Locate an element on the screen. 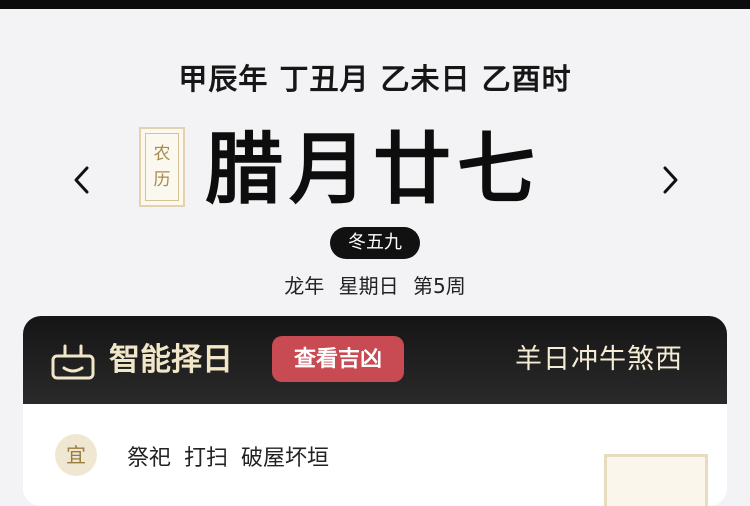 The width and height of the screenshot is (750, 506). decorative-stamp-frame is located at coordinates (656, 480).